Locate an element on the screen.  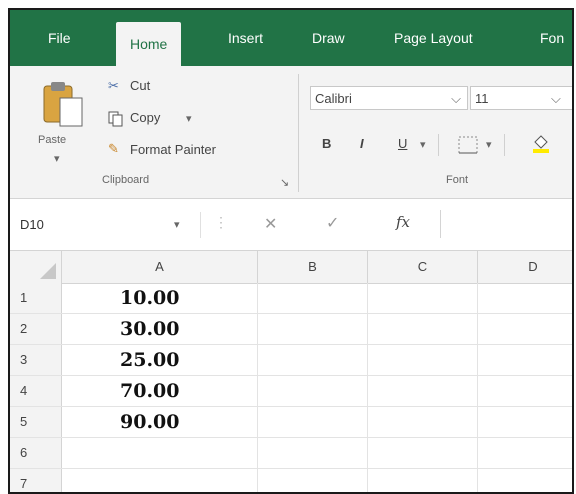
borders-icon is located at coordinates (468, 145).